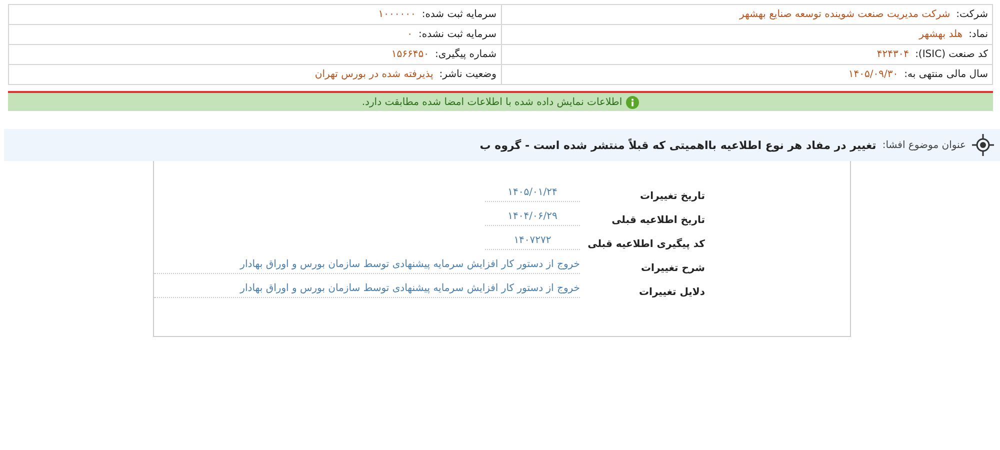 Image resolution: width=1000 pixels, height=450 pixels. What do you see at coordinates (678, 145) in the screenshot?
I see `subject-title: تغییر در مفاد هر نوع اطلاعیه بااهمیتی که قبلاً منتشر شده است - گروه ب` at bounding box center [678, 145].